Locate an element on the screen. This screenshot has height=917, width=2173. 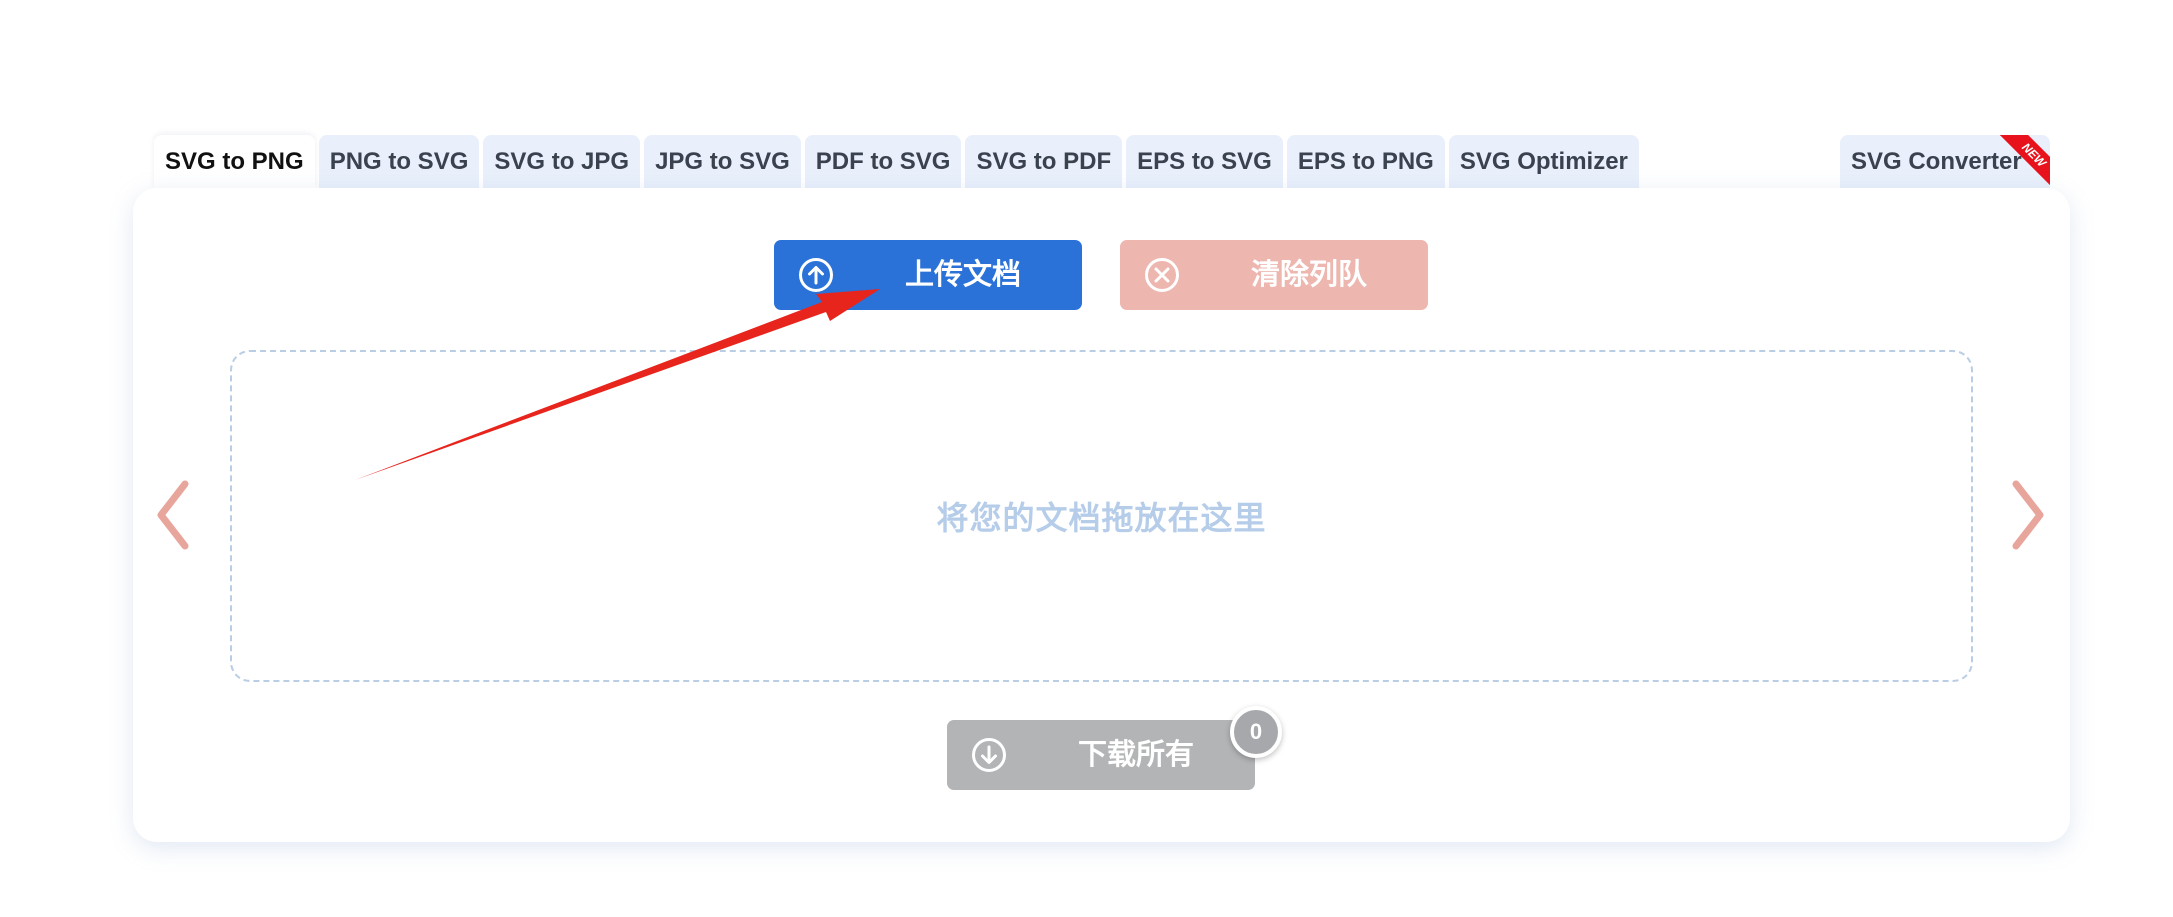
chevron-right-icon is located at coordinates (2028, 515).